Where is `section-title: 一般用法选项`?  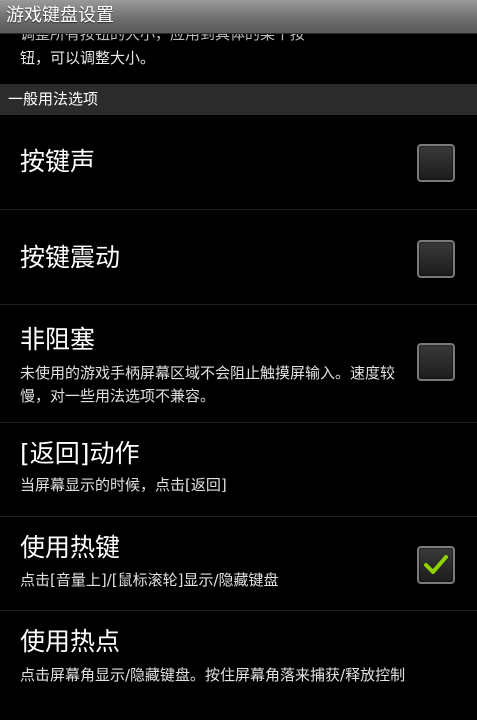
section-title: 一般用法选项 is located at coordinates (53, 99).